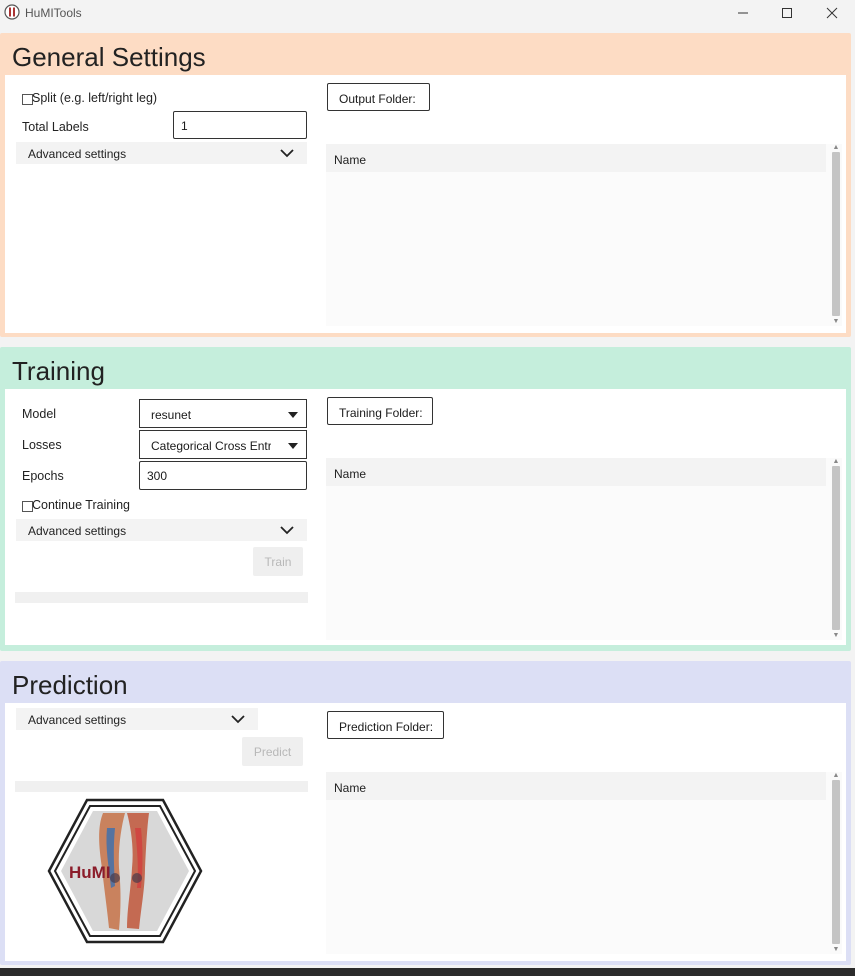 Image resolution: width=855 pixels, height=976 pixels. Describe the element at coordinates (43, 476) in the screenshot. I see `epochs-label: Epochs` at that location.